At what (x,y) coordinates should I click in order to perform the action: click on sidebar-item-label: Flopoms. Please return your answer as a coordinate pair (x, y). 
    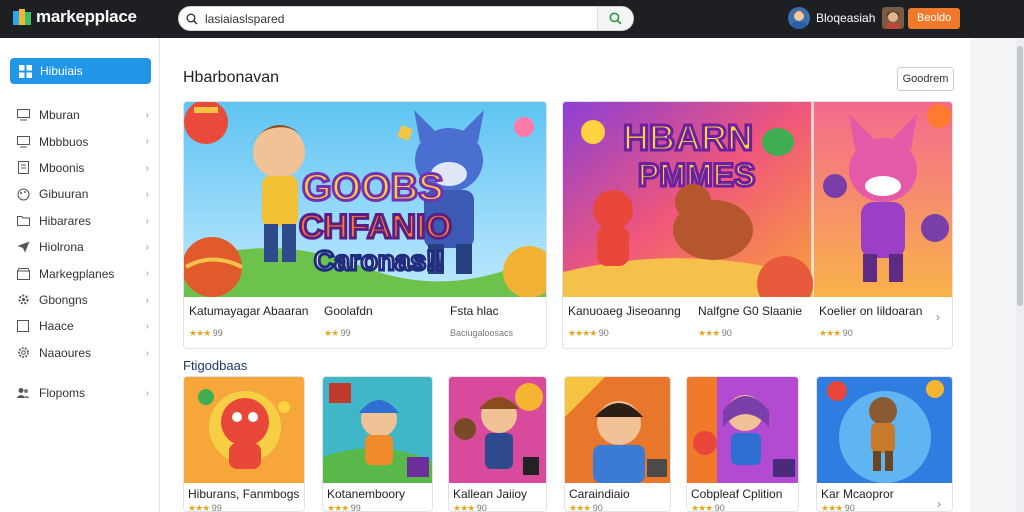
    Looking at the image, I should click on (62, 393).